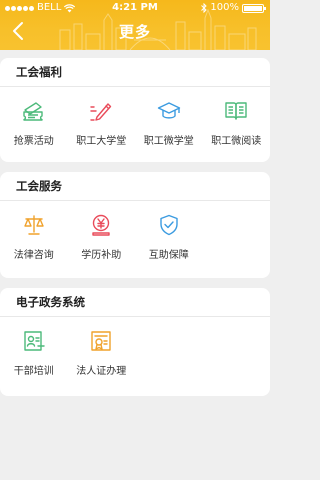 This screenshot has width=320, height=480. I want to click on scales-icon, so click(34, 225).